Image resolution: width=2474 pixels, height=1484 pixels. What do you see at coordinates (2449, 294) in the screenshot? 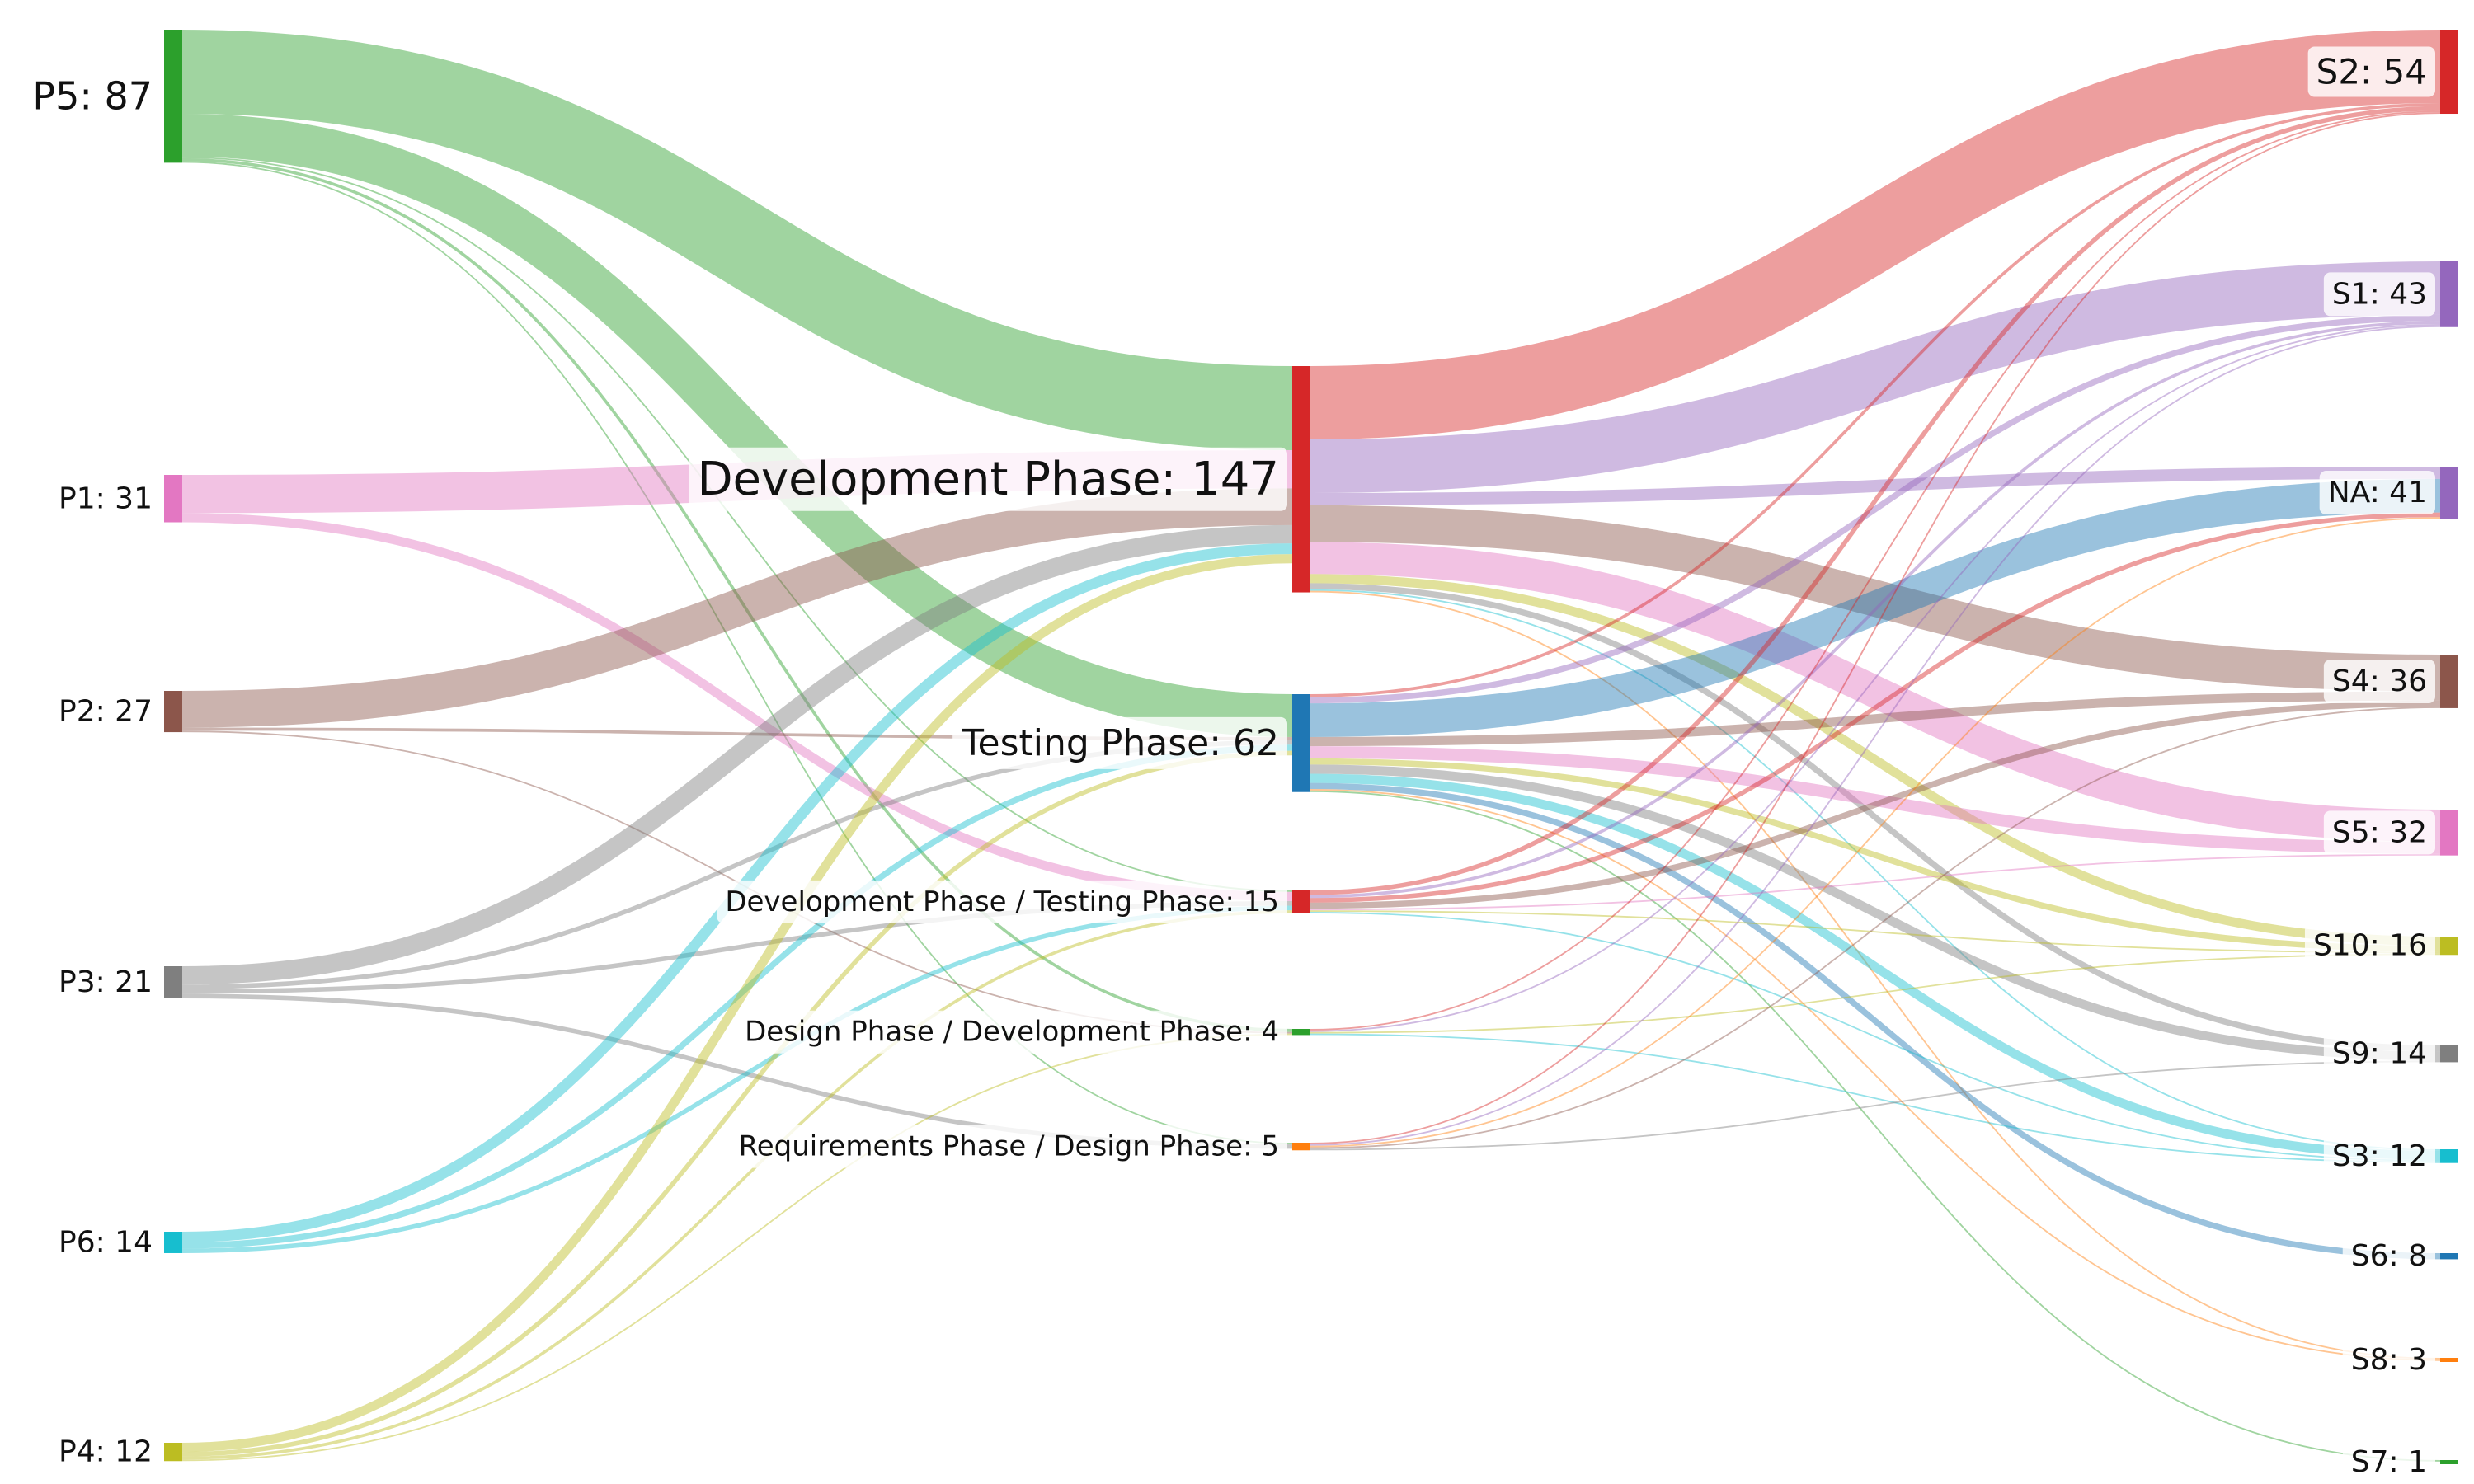
I see `node-bar-s1` at bounding box center [2449, 294].